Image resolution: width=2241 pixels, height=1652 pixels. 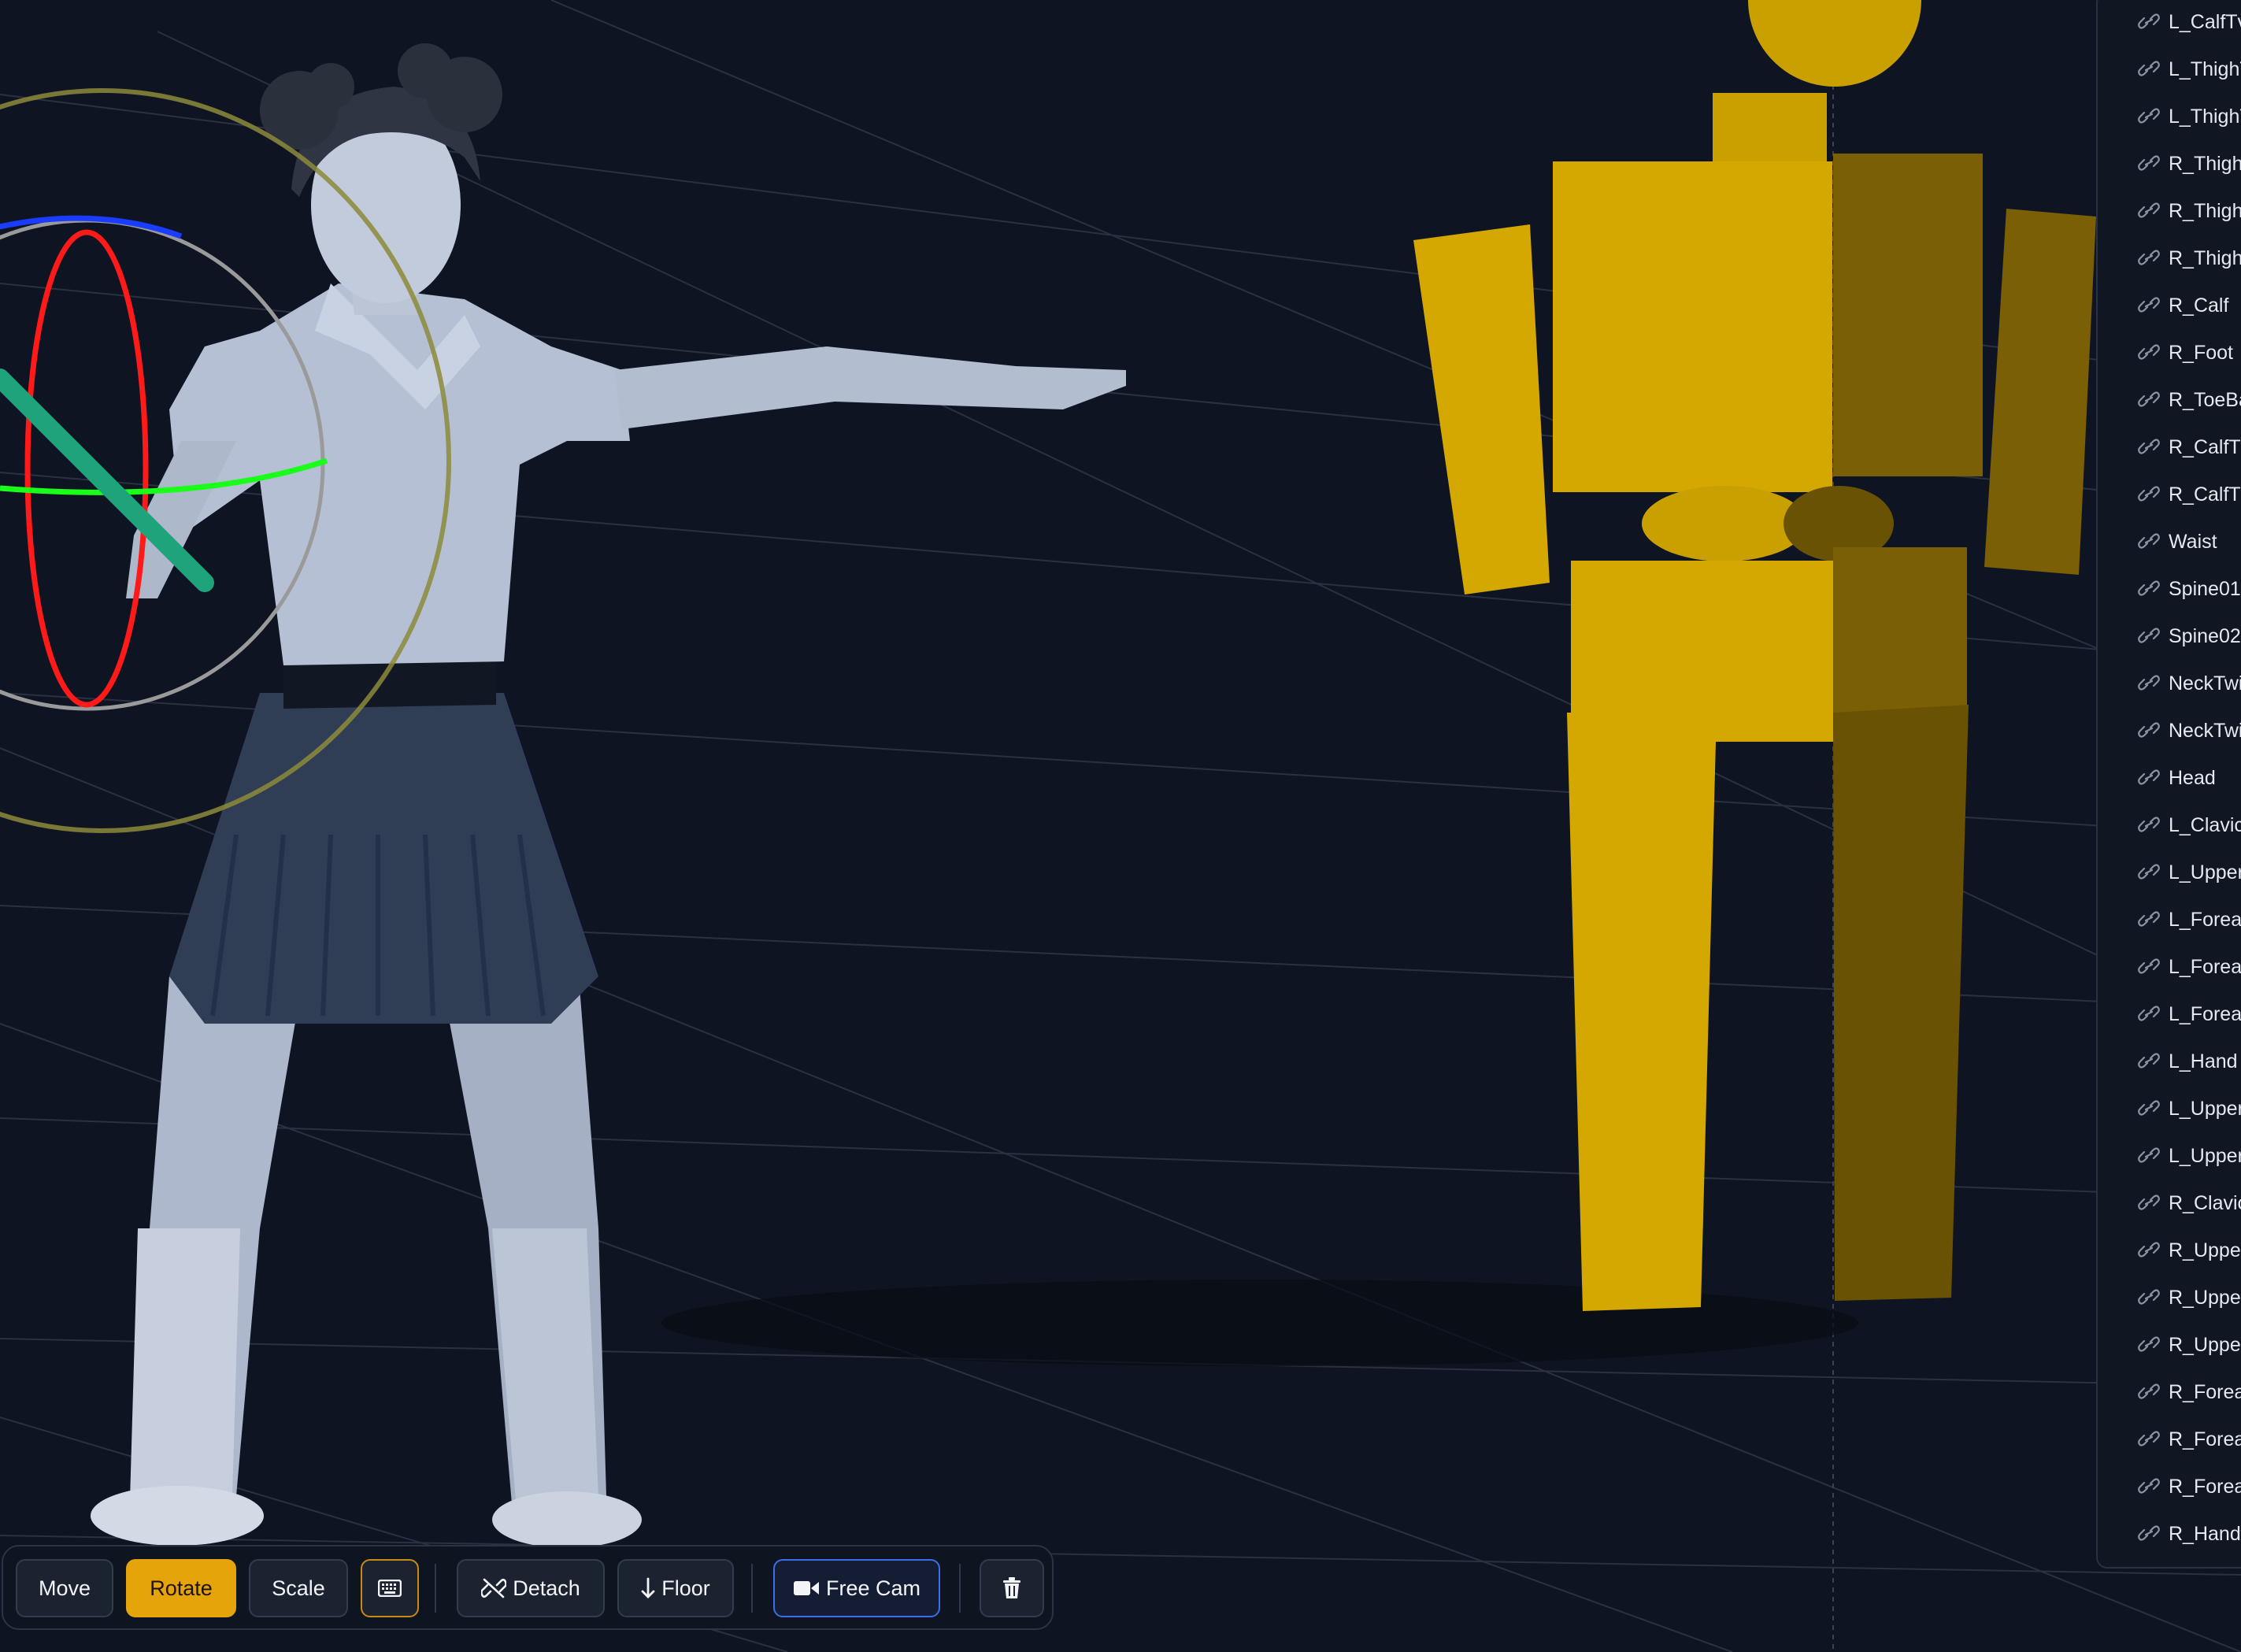 I want to click on floor-button: Floor, so click(x=675, y=1588).